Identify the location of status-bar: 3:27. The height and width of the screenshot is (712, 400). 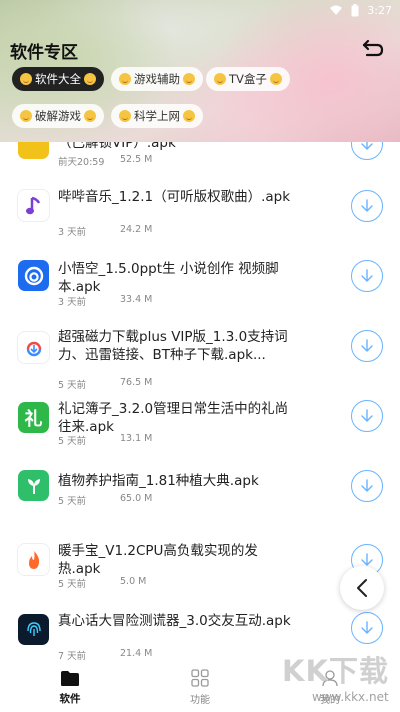
(360, 10).